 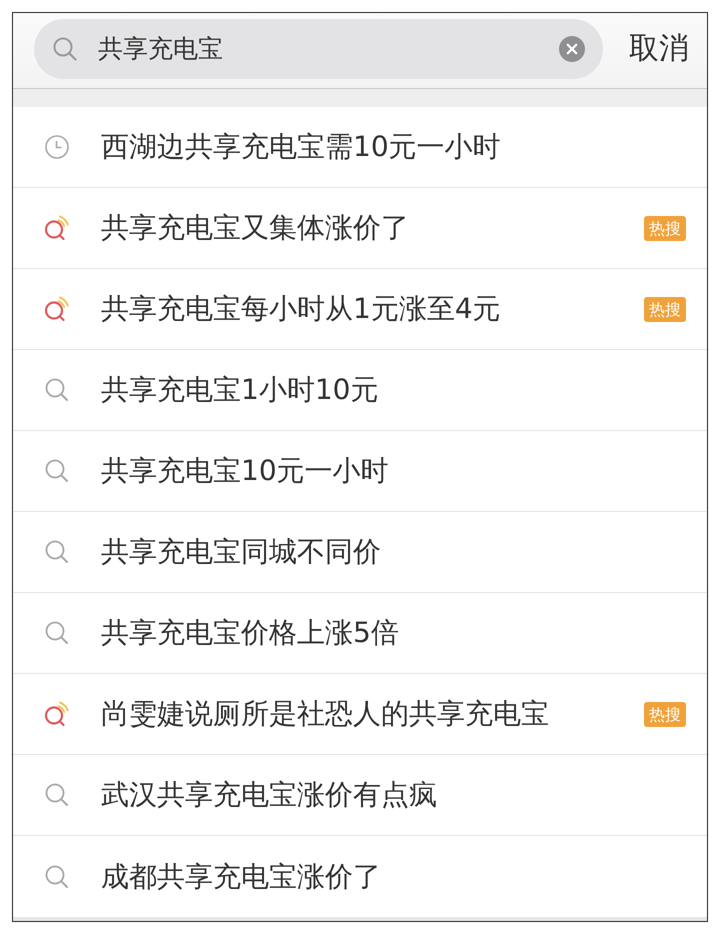 I want to click on suggestion-item: 成都共享充电宝涨价了, so click(x=360, y=876).